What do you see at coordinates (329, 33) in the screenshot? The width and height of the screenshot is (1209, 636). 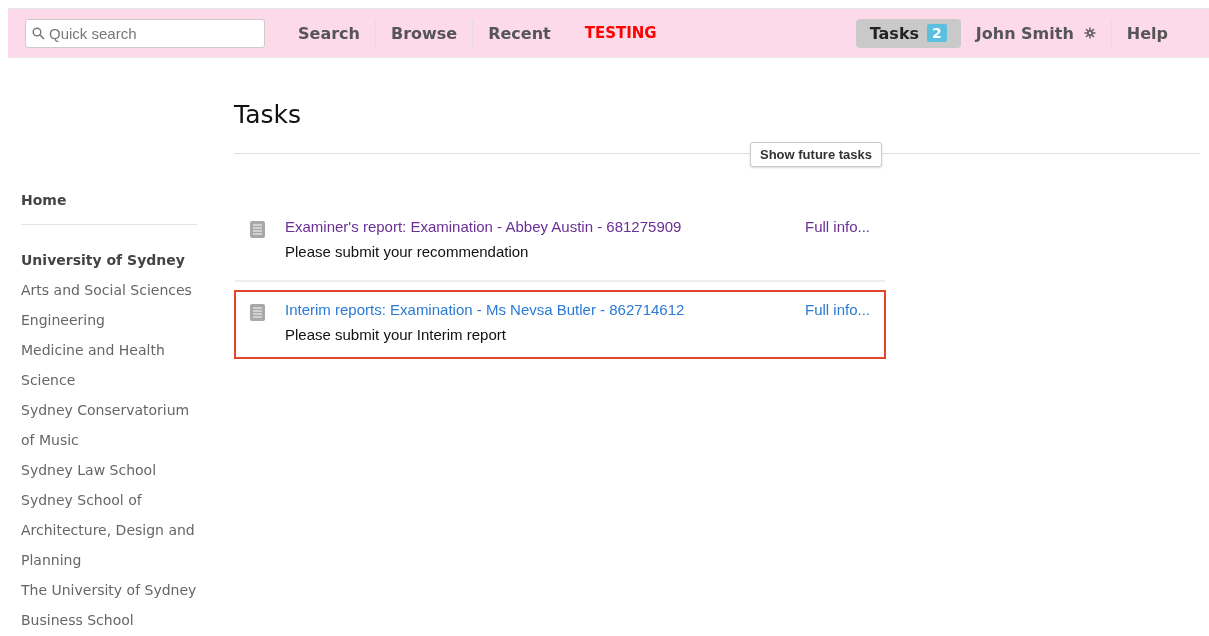 I see `nav-link: Search` at bounding box center [329, 33].